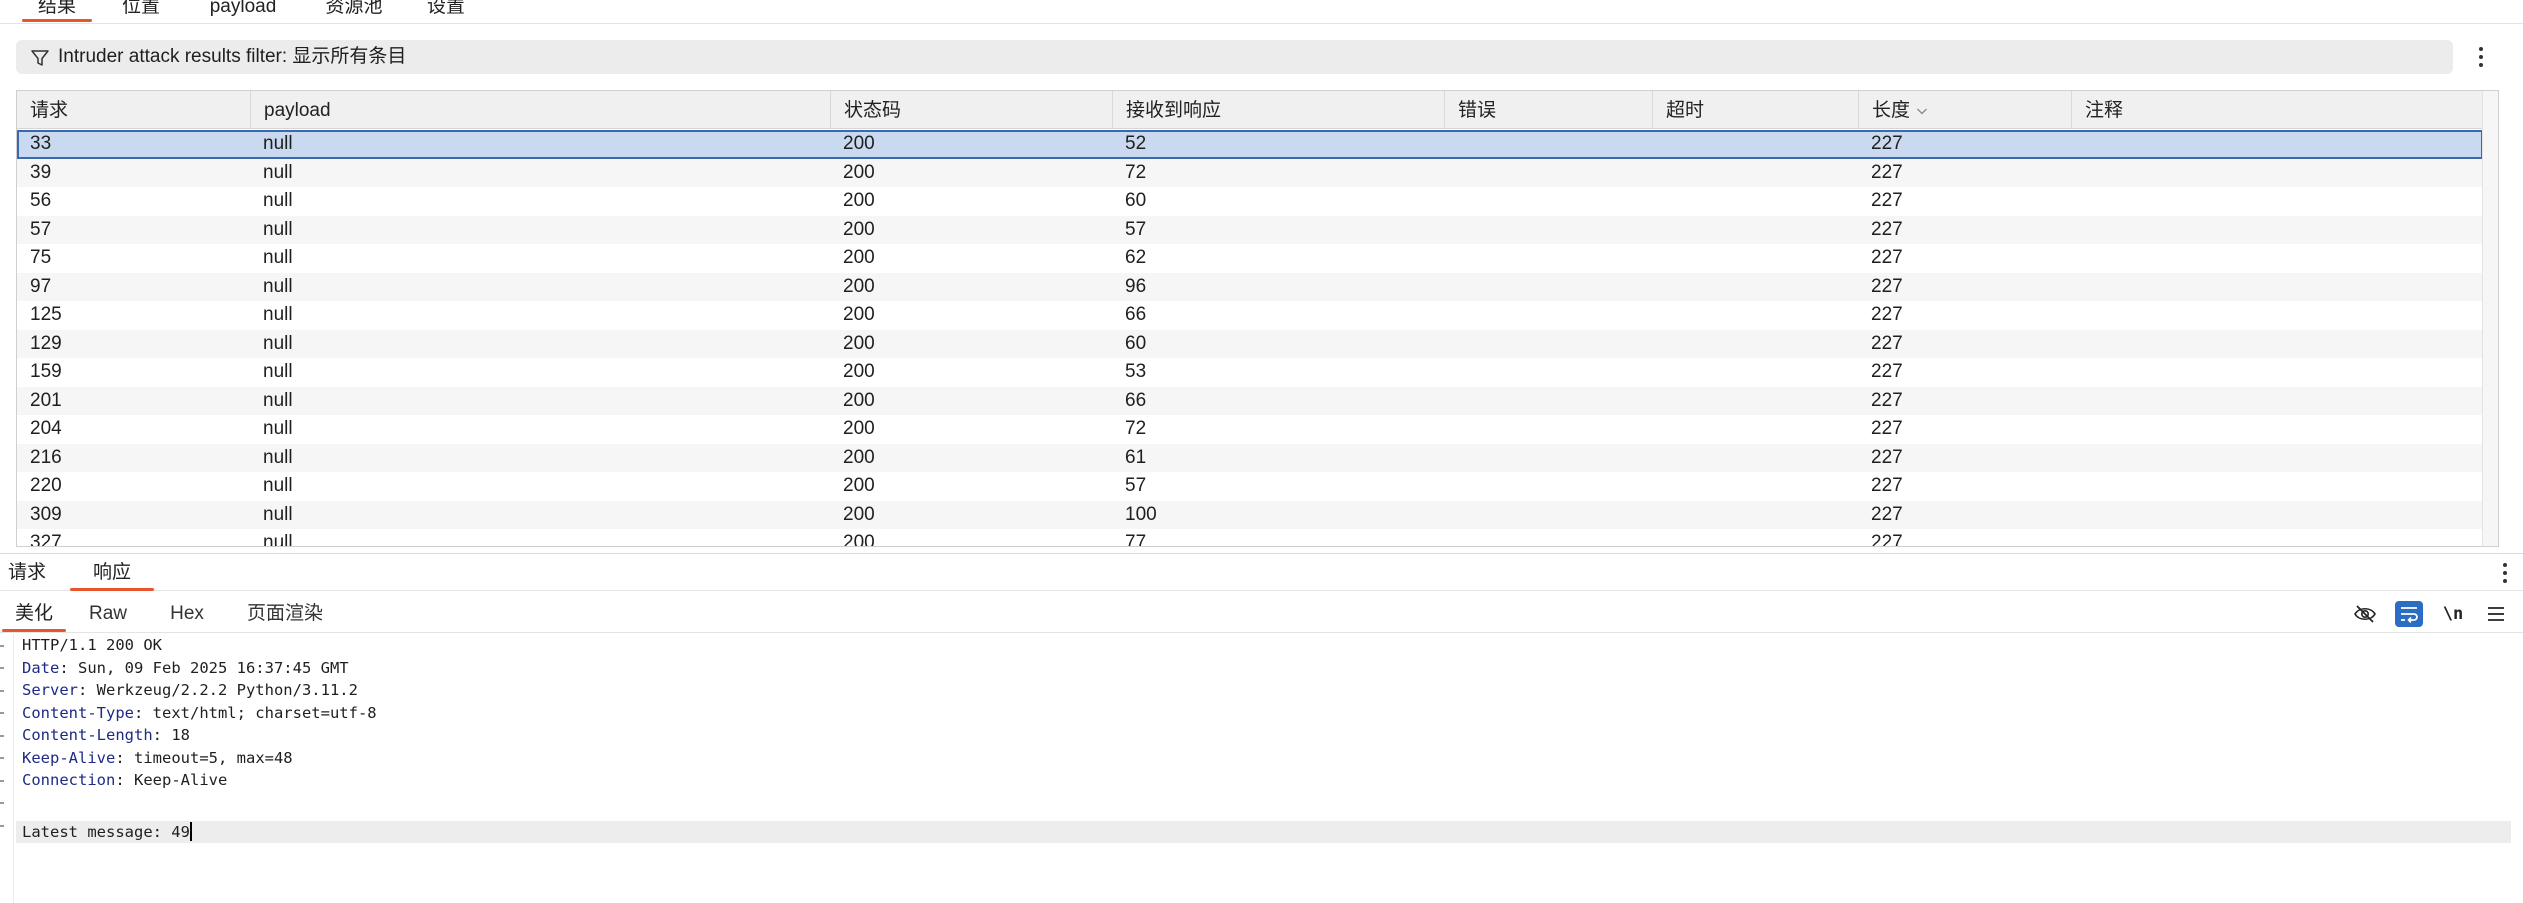  What do you see at coordinates (1250, 429) in the screenshot?
I see `table-row: 204 null 200 72 227` at bounding box center [1250, 429].